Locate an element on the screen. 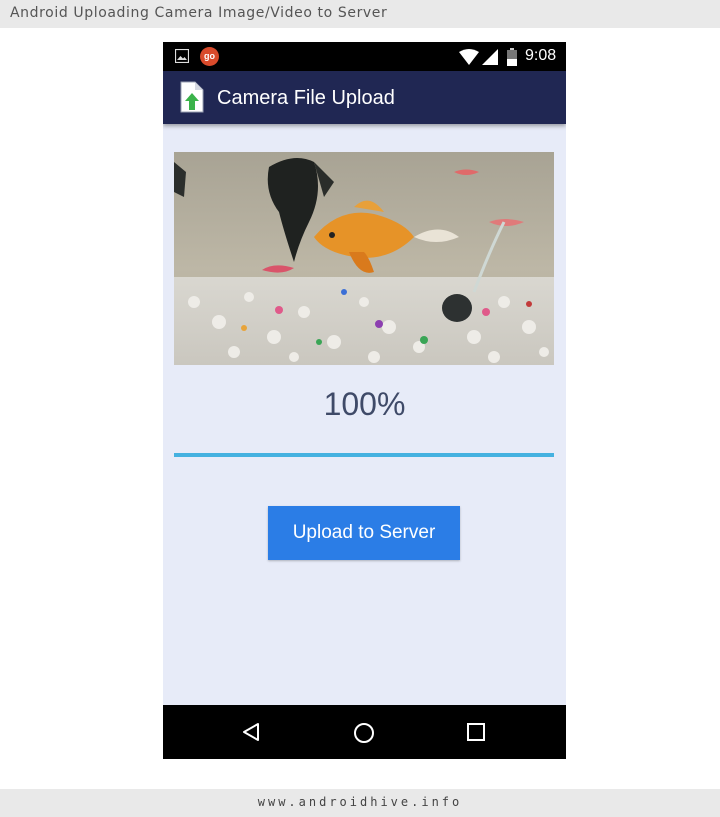 The width and height of the screenshot is (720, 817). home-icon is located at coordinates (364, 733).